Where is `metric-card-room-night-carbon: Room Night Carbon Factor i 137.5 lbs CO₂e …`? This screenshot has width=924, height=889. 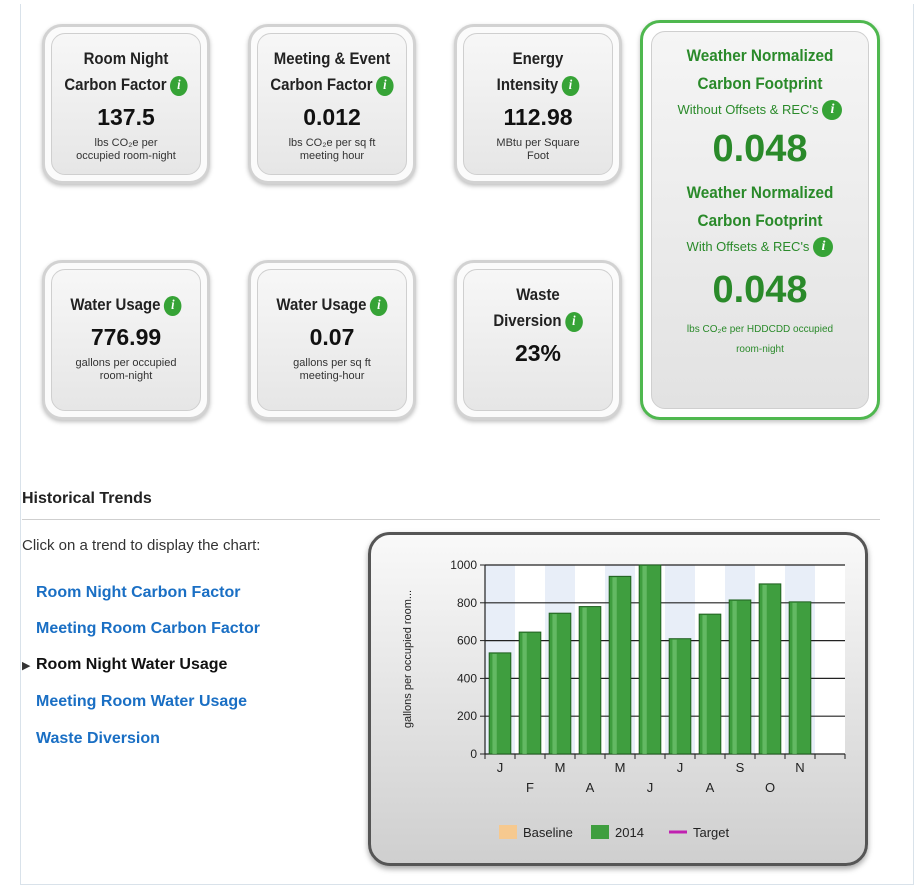 metric-card-room-night-carbon: Room Night Carbon Factor i 137.5 lbs CO₂e … is located at coordinates (126, 104).